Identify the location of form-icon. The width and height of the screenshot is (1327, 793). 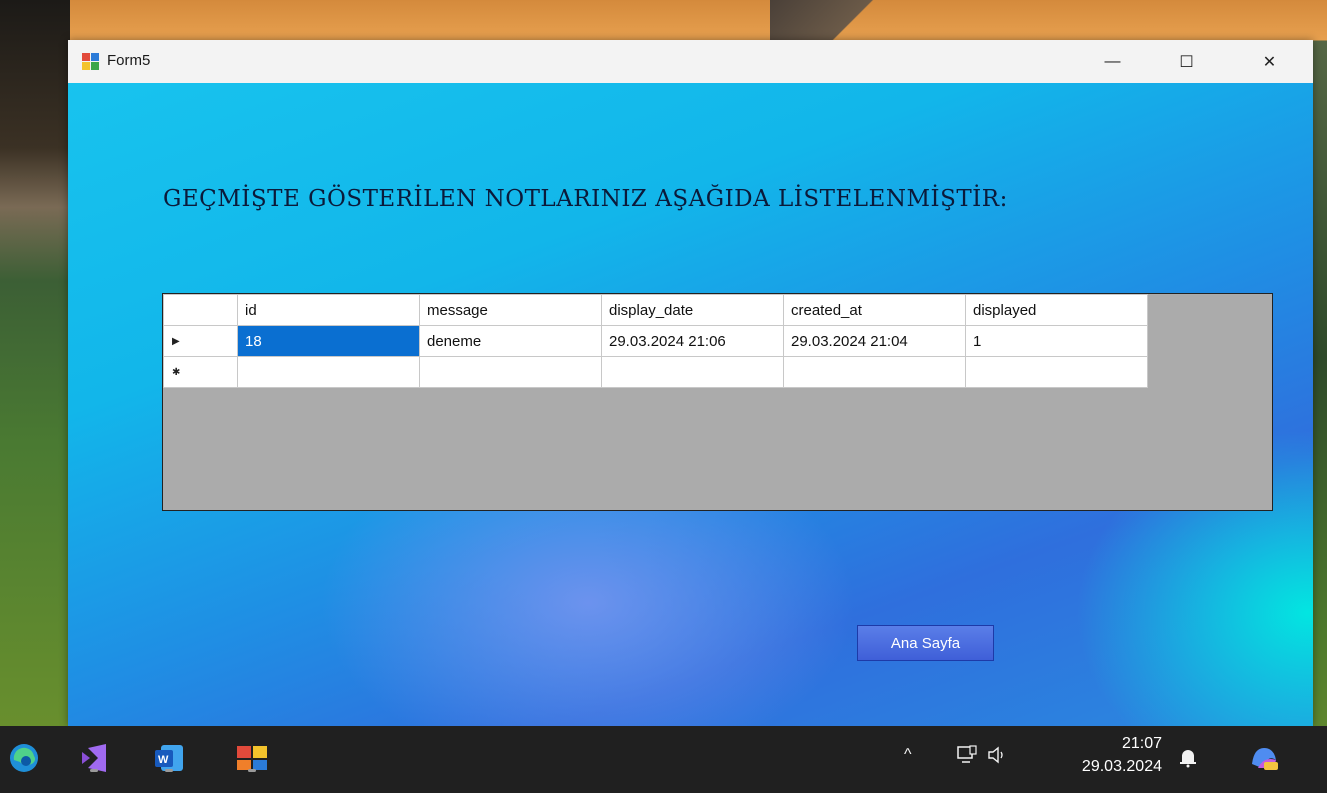
(90, 61).